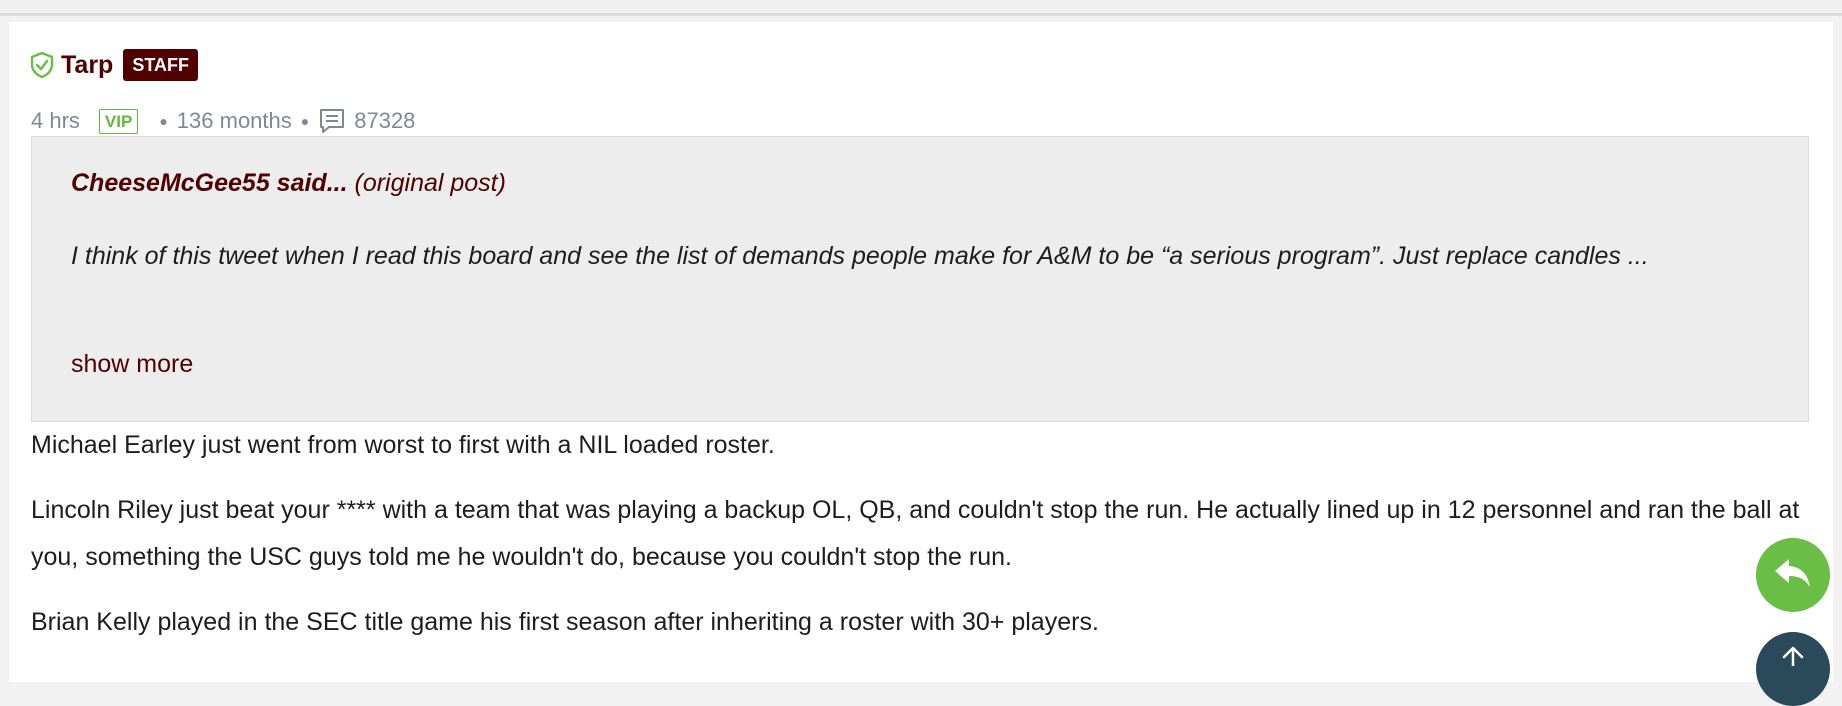 The image size is (1842, 706). I want to click on scroll-to-top-button, so click(1793, 669).